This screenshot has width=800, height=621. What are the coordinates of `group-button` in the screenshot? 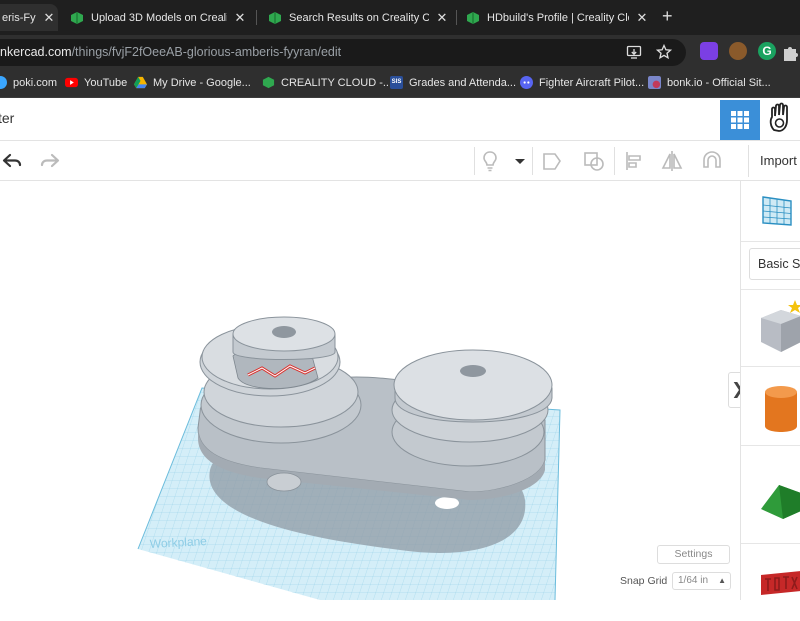 It's located at (552, 161).